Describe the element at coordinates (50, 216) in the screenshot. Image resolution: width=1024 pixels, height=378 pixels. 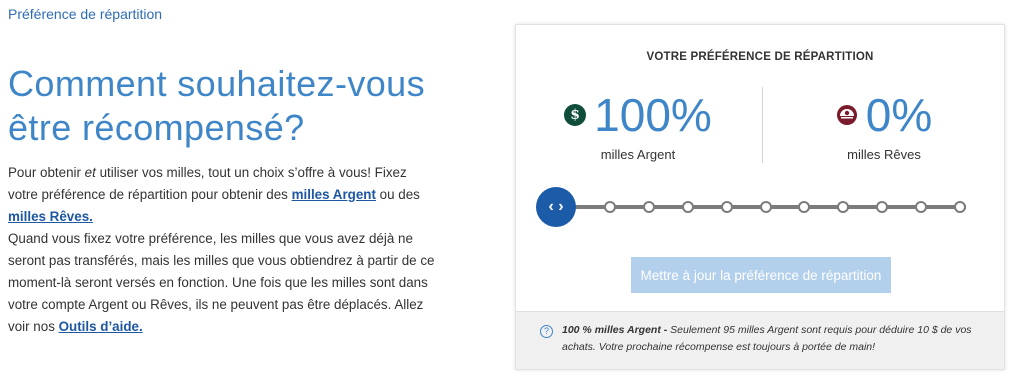
I see `link-milles-reves: milles Rêves.` at that location.